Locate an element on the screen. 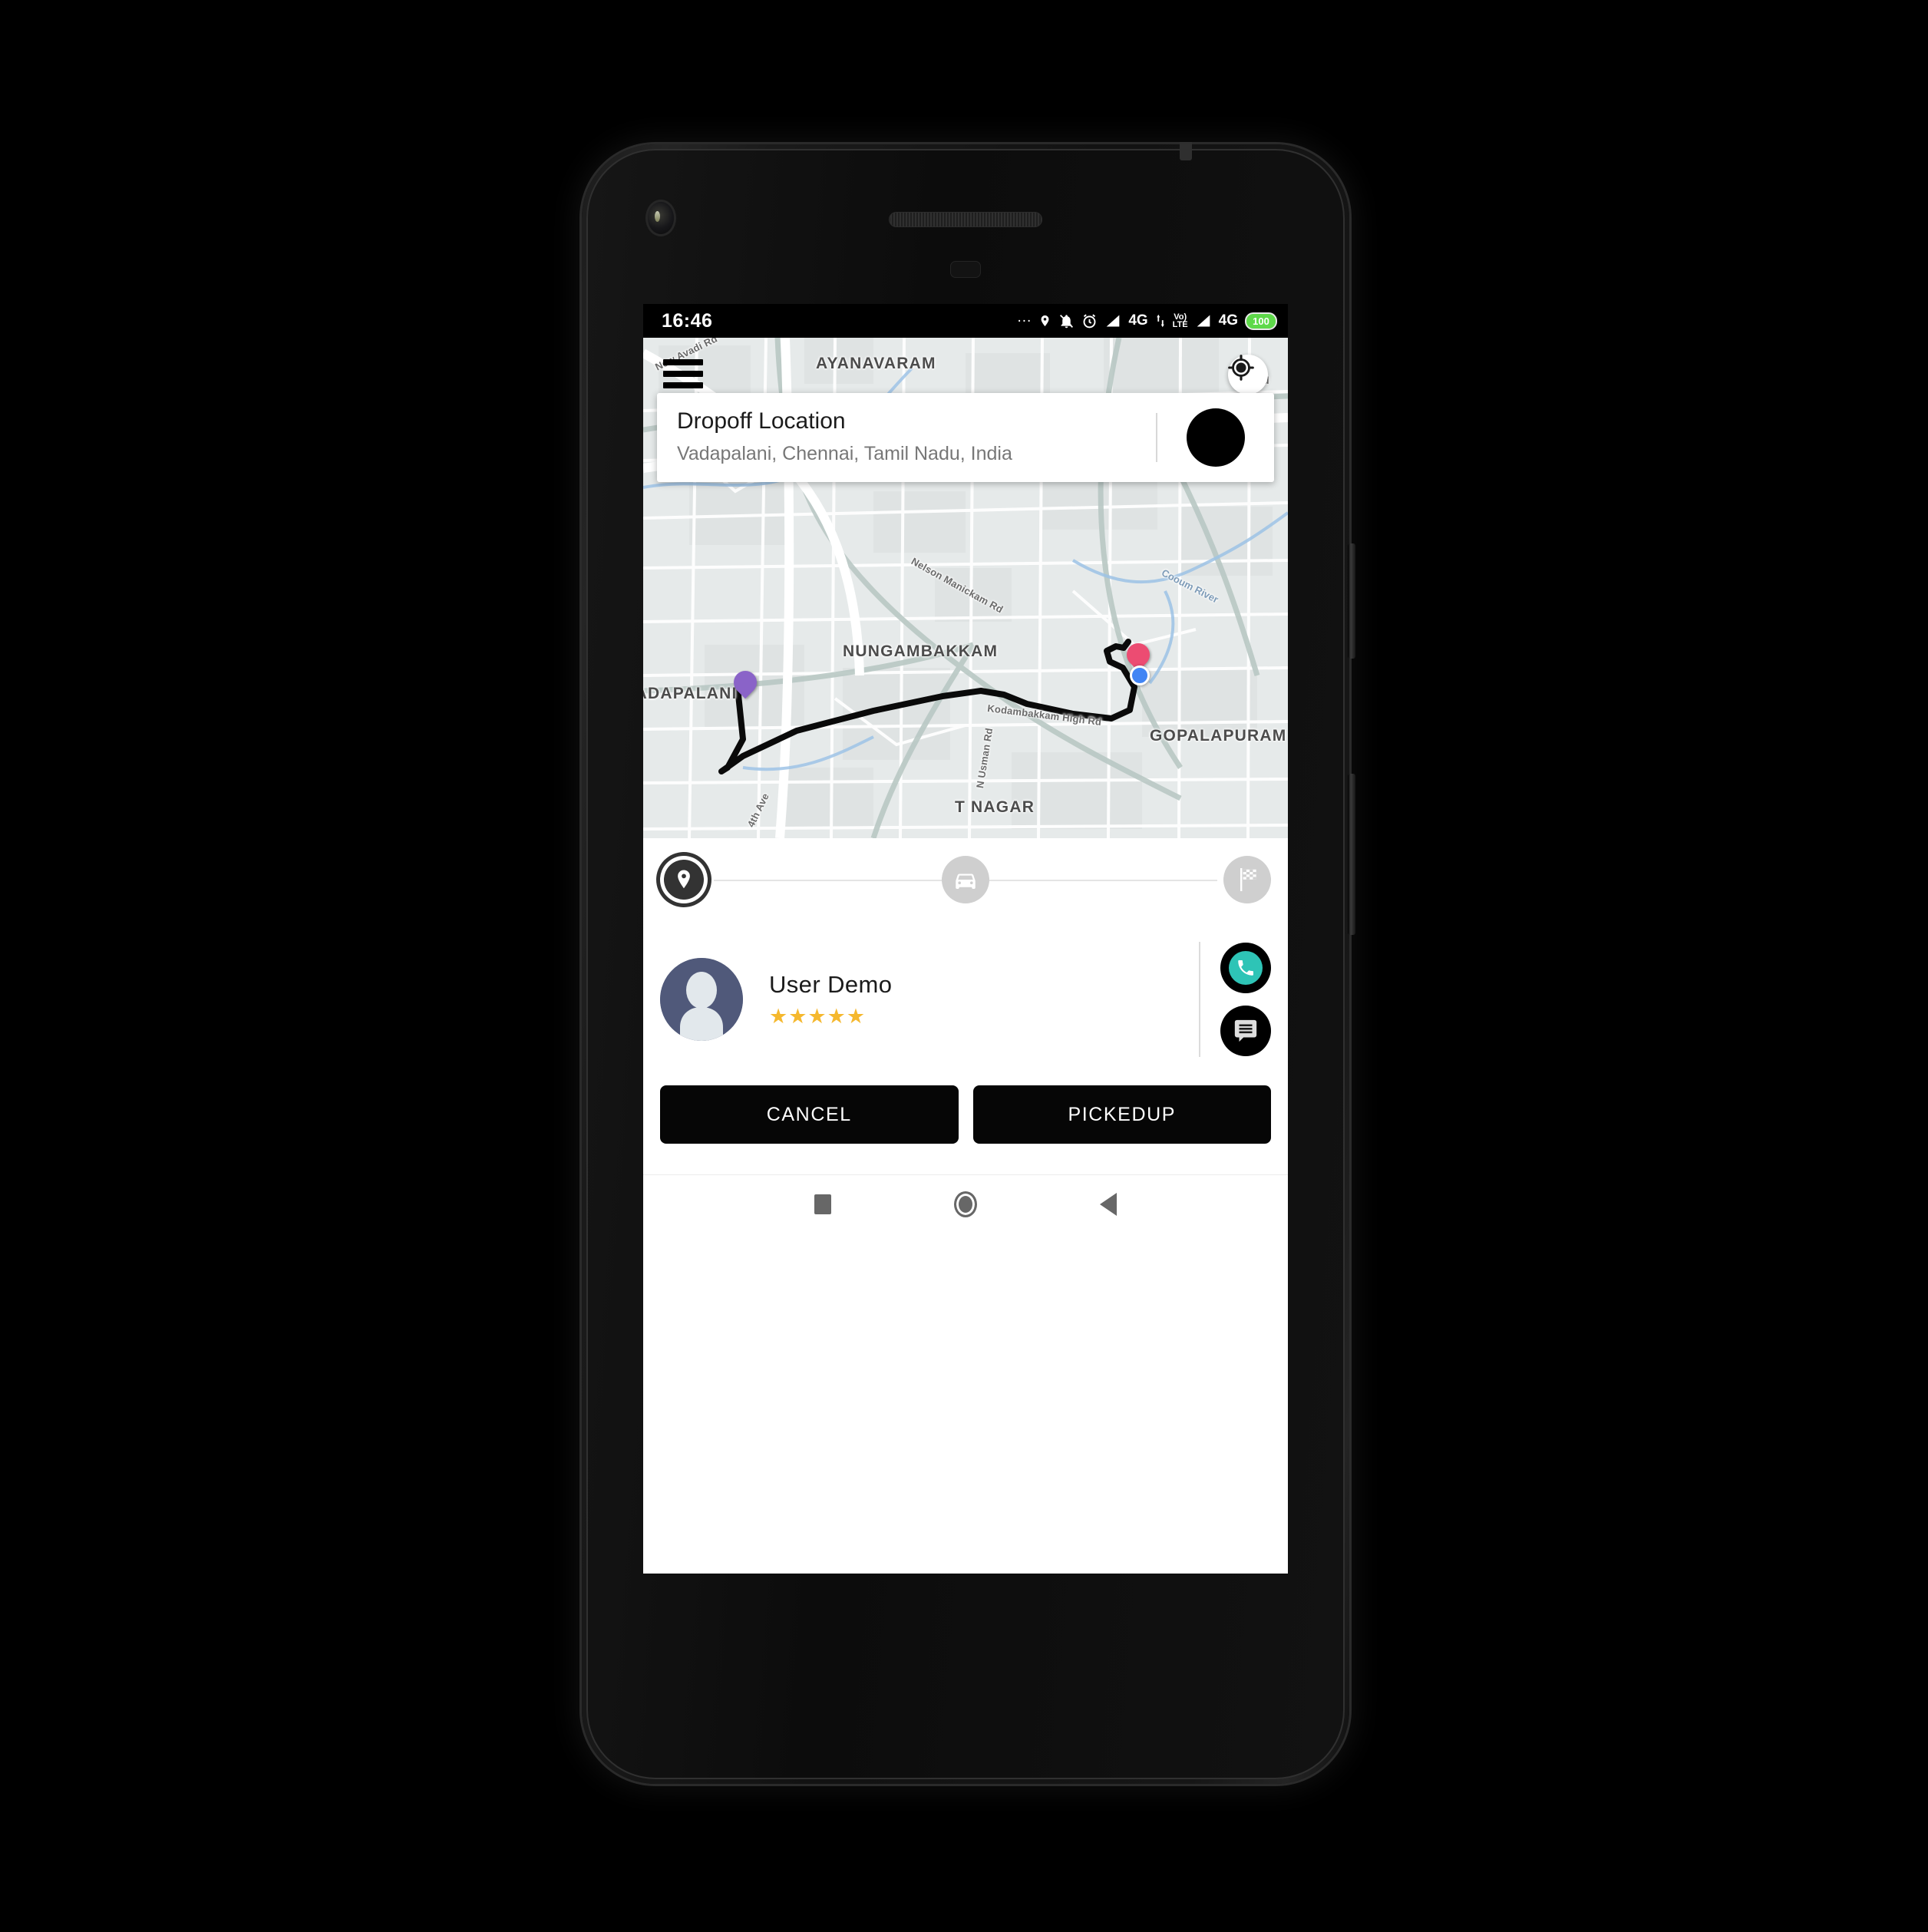 This screenshot has height=1932, width=1928. ride-step is located at coordinates (966, 879).